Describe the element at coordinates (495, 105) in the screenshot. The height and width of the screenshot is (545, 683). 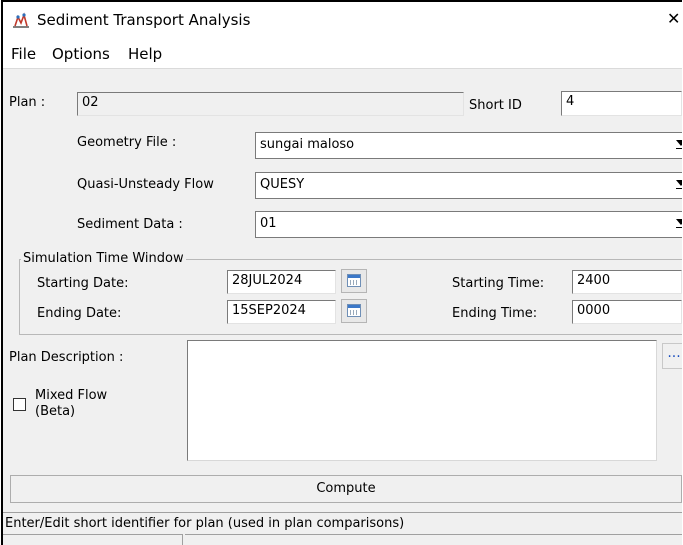
I see `short-id-label: Short ID` at that location.